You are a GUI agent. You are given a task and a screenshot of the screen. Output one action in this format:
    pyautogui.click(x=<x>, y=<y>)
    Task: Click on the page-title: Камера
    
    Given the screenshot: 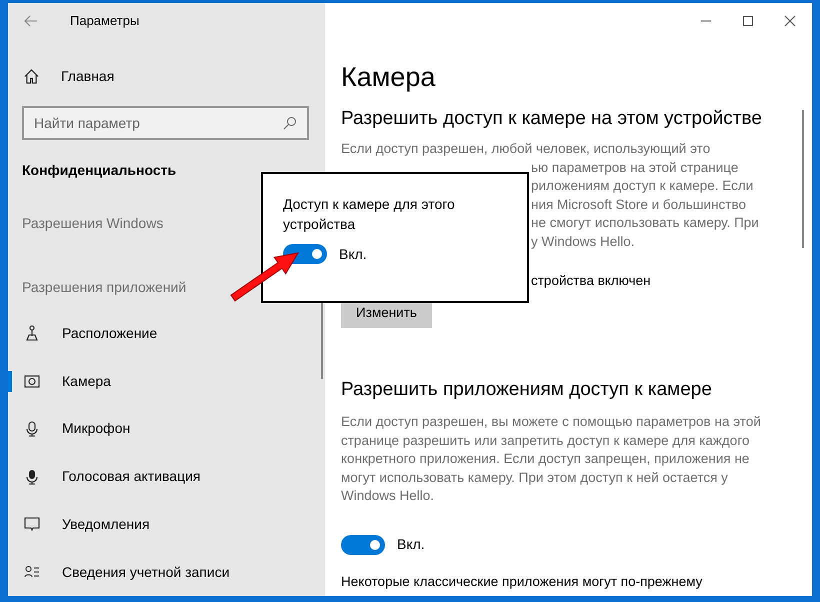 What is the action you would take?
    pyautogui.click(x=388, y=77)
    